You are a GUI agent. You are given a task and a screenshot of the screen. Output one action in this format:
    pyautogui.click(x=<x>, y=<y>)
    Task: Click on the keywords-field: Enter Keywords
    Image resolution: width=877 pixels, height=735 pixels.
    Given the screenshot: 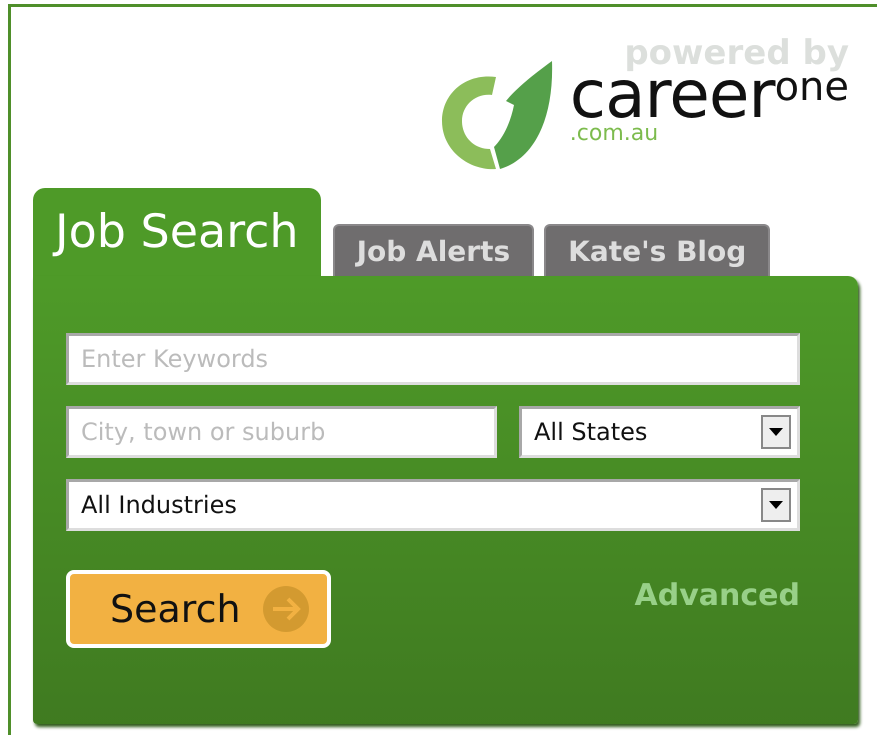 What is the action you would take?
    pyautogui.click(x=433, y=359)
    